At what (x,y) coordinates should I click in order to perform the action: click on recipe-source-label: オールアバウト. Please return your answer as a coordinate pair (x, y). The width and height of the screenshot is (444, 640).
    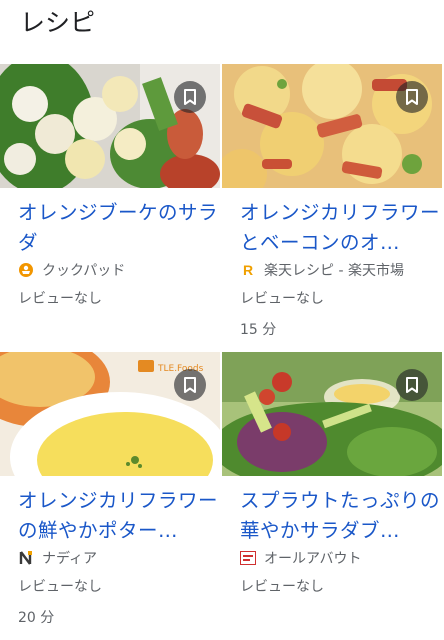
    Looking at the image, I should click on (313, 559).